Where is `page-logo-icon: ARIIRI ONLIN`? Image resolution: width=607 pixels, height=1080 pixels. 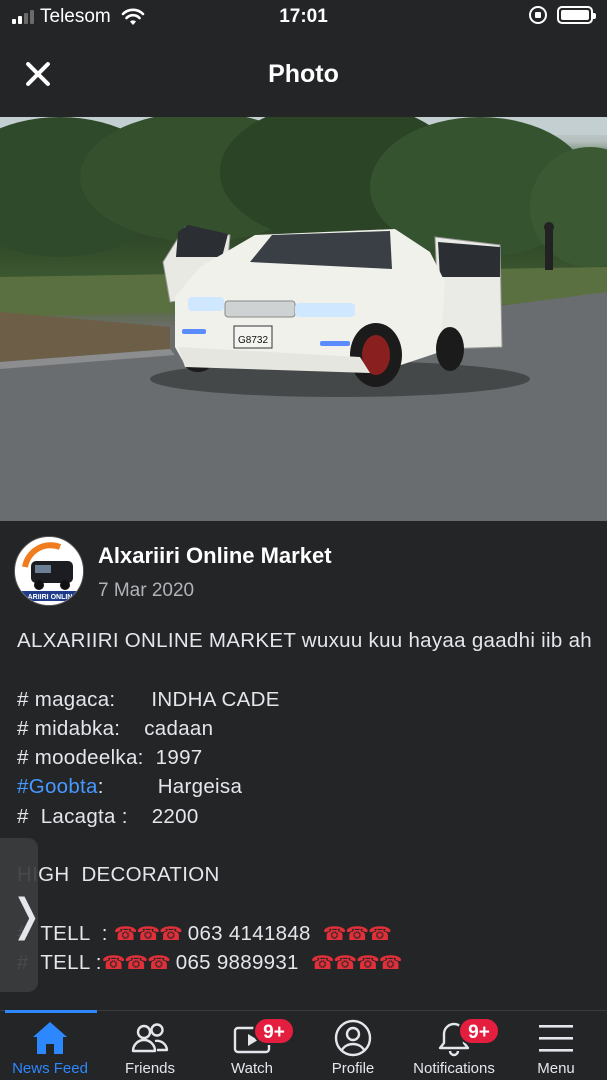
page-logo-icon: ARIIRI ONLIN is located at coordinates (49, 571).